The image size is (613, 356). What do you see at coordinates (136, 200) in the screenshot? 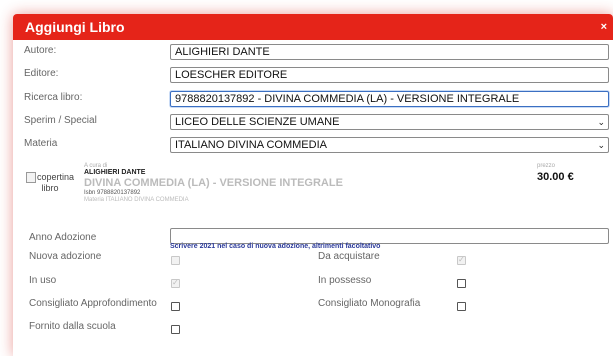
I see `book-subject: Materia ITALIANO DIVINA COMMEDIA` at bounding box center [136, 200].